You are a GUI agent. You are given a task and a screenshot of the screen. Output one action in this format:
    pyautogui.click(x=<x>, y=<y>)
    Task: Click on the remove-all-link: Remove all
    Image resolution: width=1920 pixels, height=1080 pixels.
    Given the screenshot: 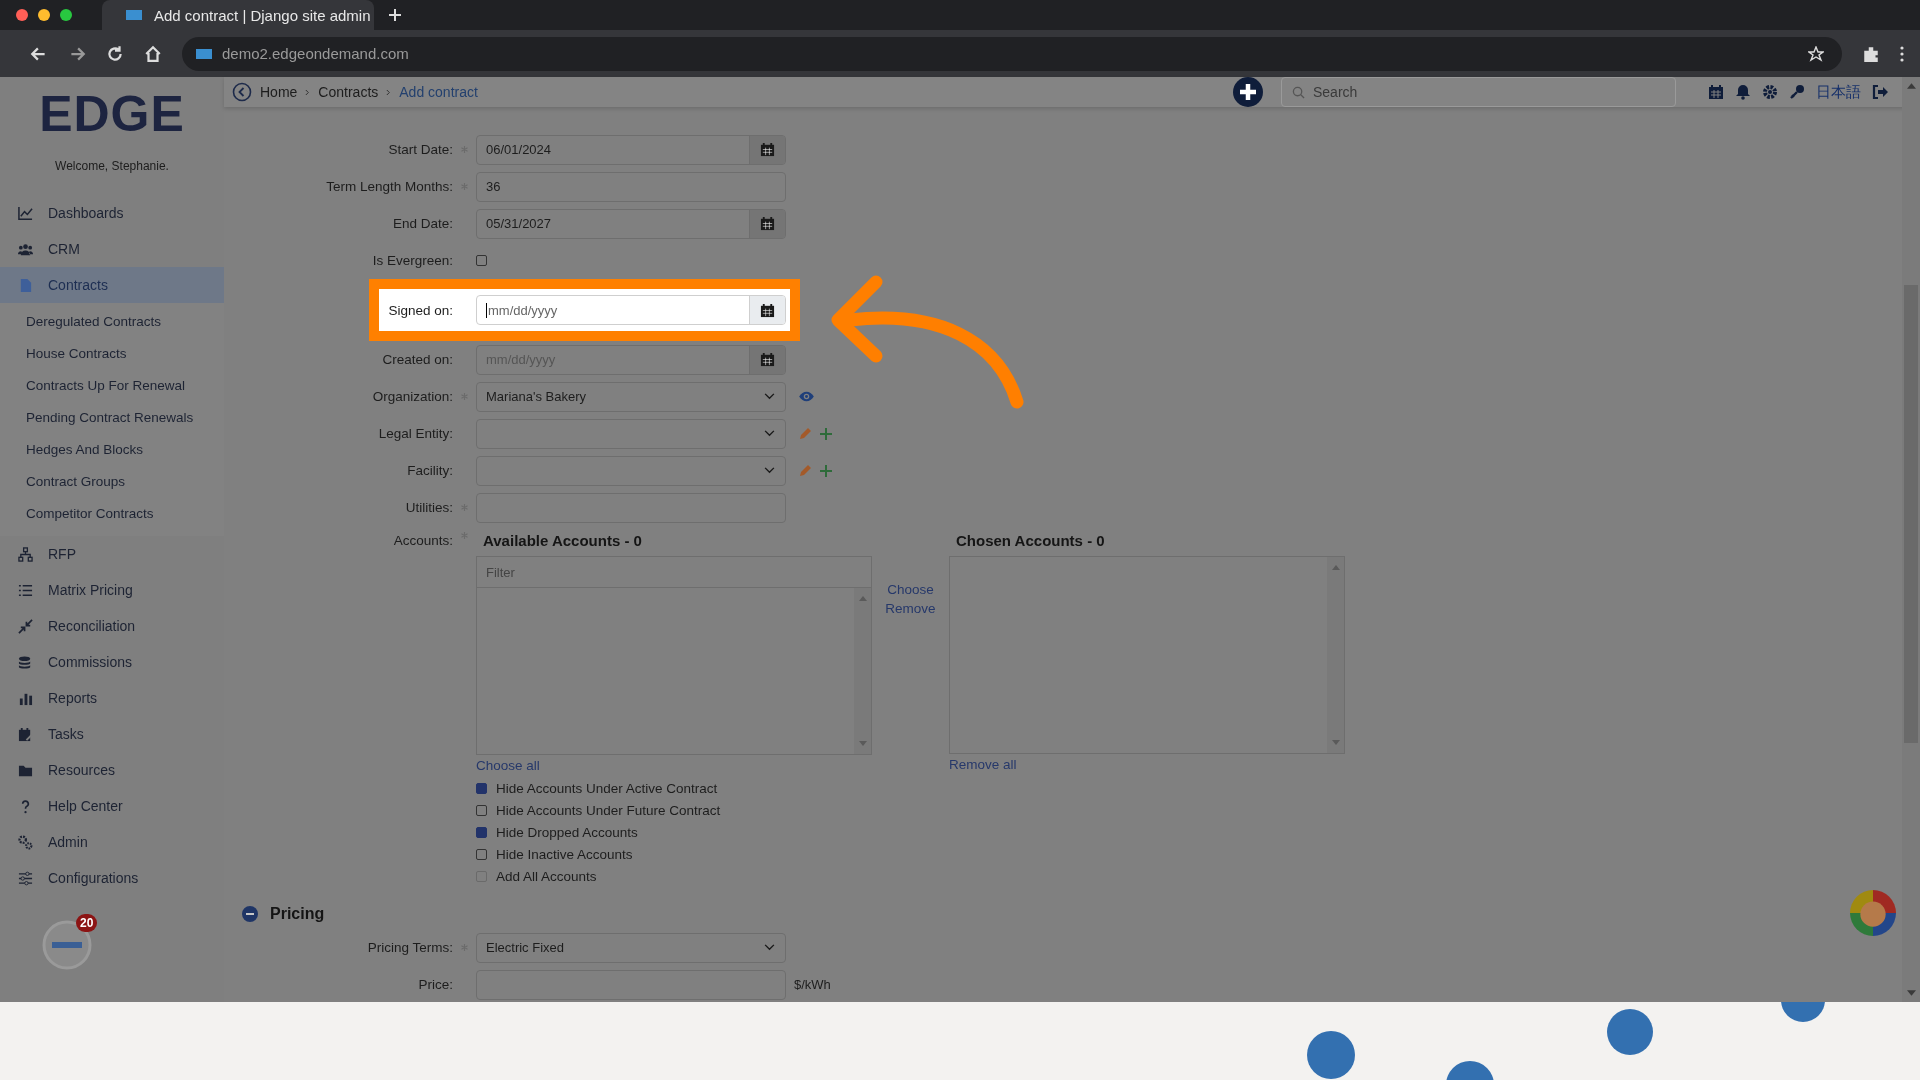 What is the action you would take?
    pyautogui.click(x=983, y=764)
    